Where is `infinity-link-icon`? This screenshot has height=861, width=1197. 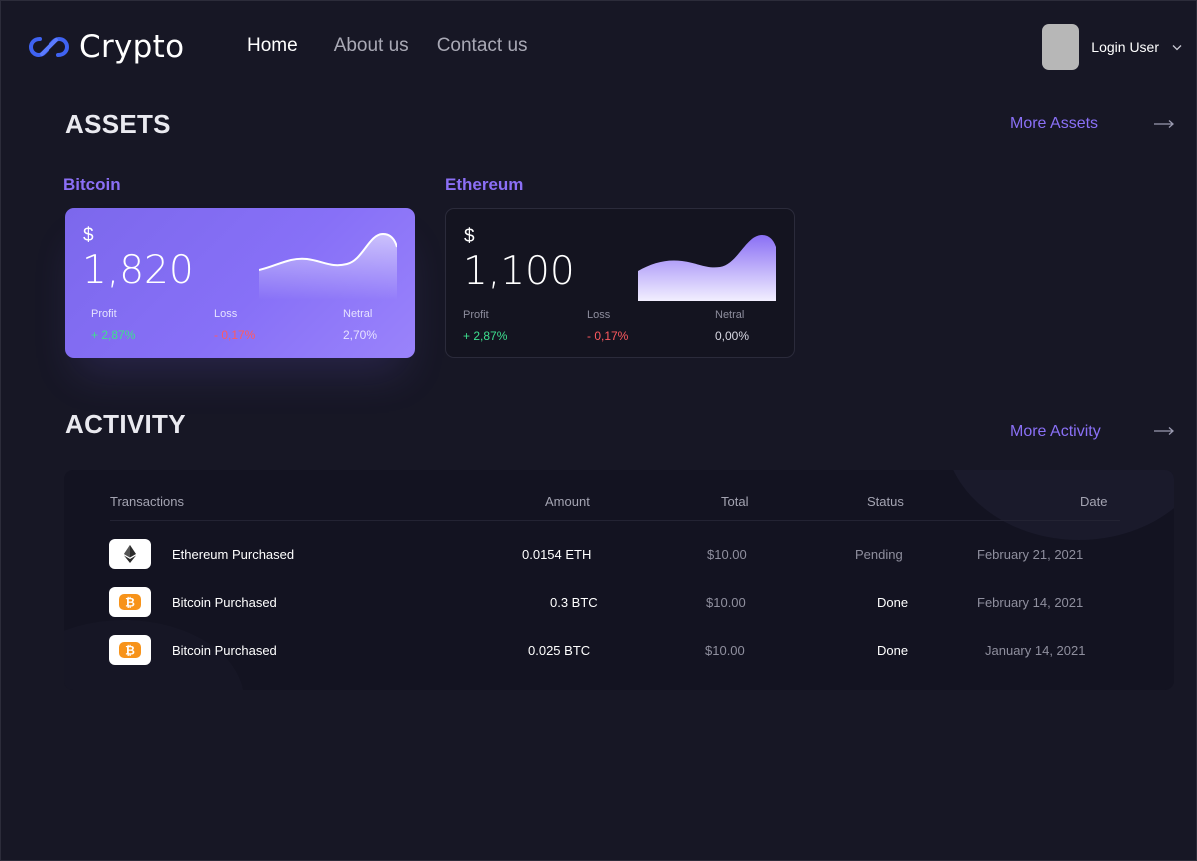
infinity-link-icon is located at coordinates (49, 47).